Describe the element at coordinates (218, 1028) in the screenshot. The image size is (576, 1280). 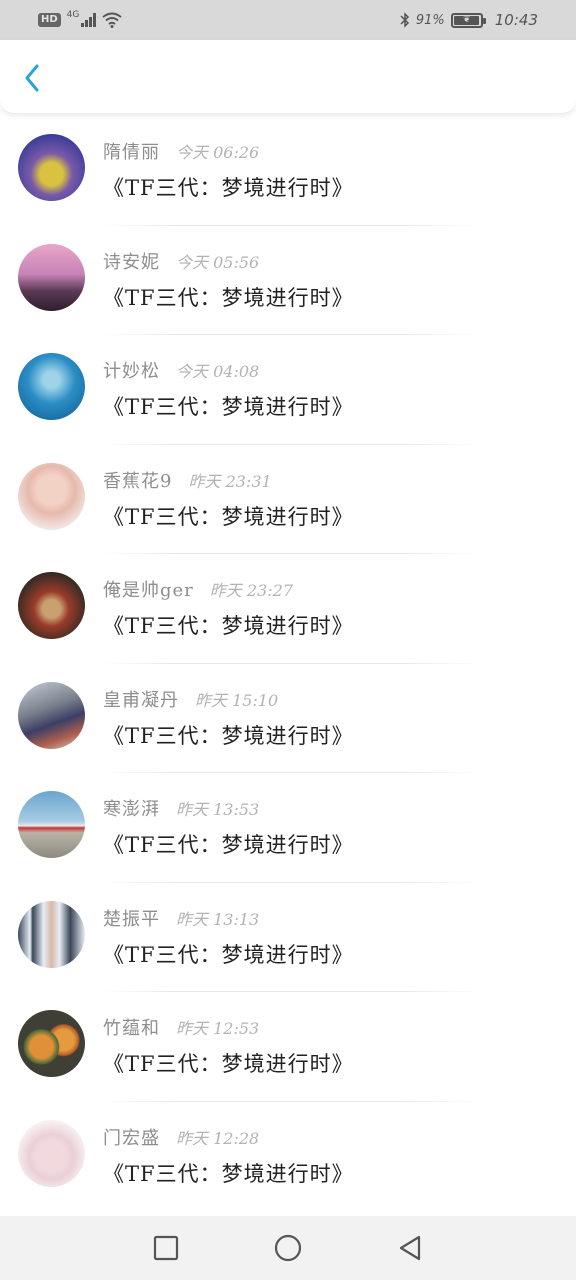
I see `message-time: 昨天 12:53` at that location.